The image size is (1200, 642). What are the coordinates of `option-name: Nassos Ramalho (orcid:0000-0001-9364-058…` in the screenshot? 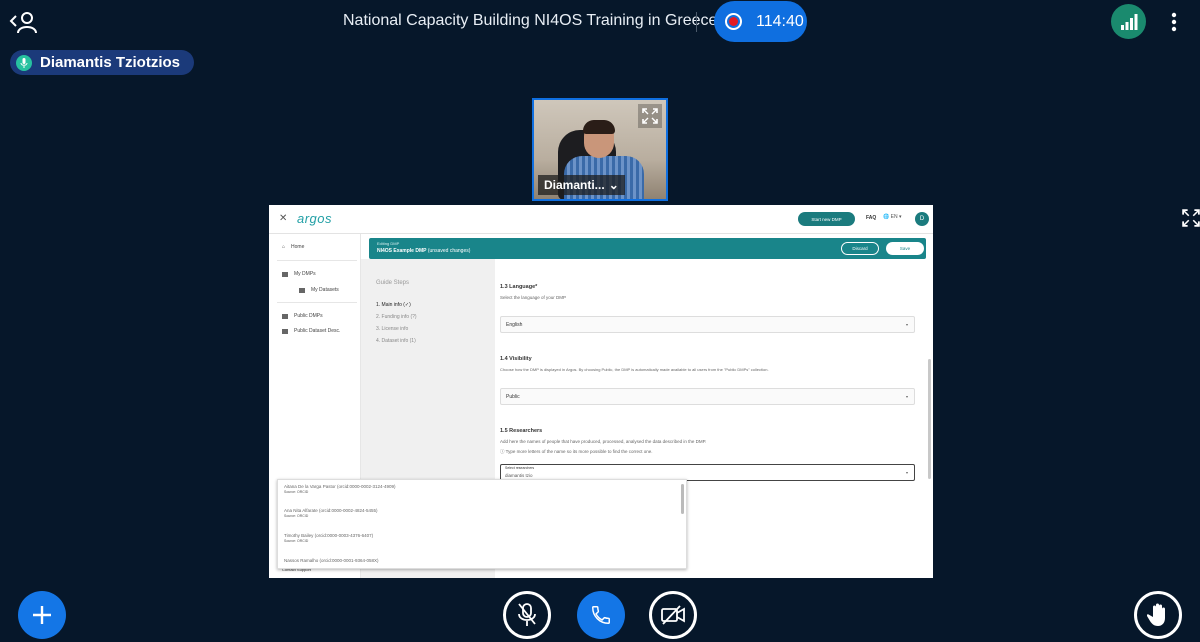 It's located at (331, 560).